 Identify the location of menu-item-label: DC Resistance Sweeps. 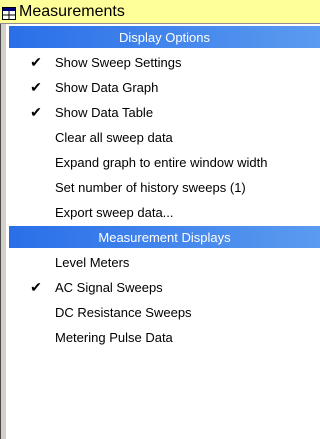
(123, 312).